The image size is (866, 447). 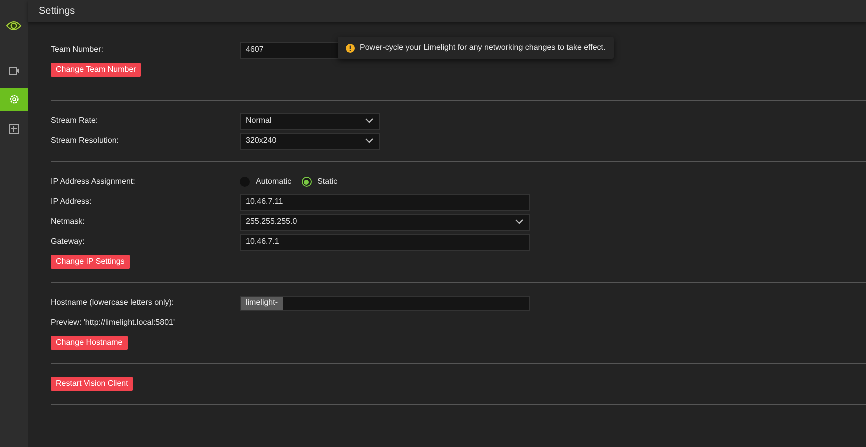 I want to click on field-label: Netmask:, so click(x=68, y=222).